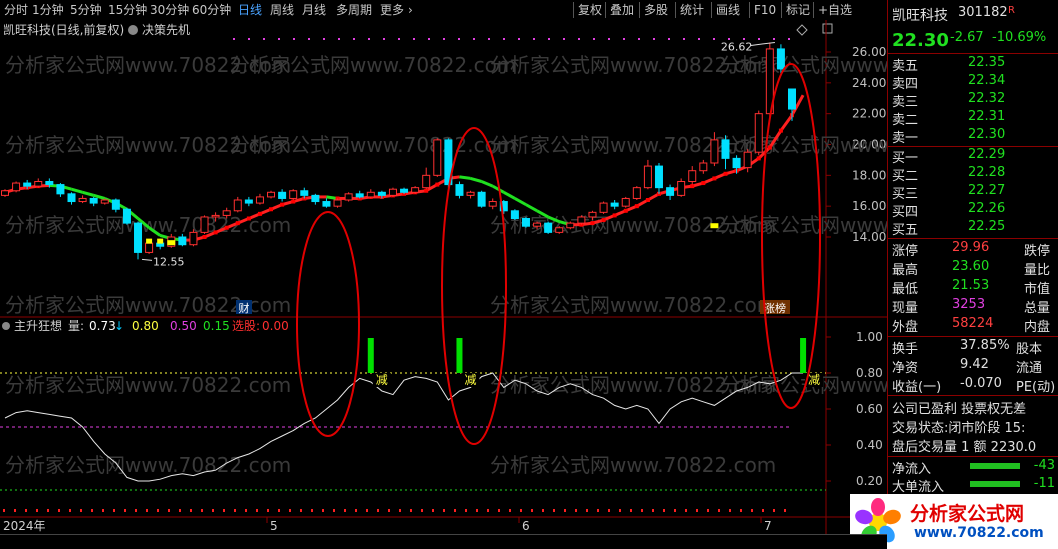 The width and height of the screenshot is (1058, 549). I want to click on period-monthly: 月线, so click(314, 10).